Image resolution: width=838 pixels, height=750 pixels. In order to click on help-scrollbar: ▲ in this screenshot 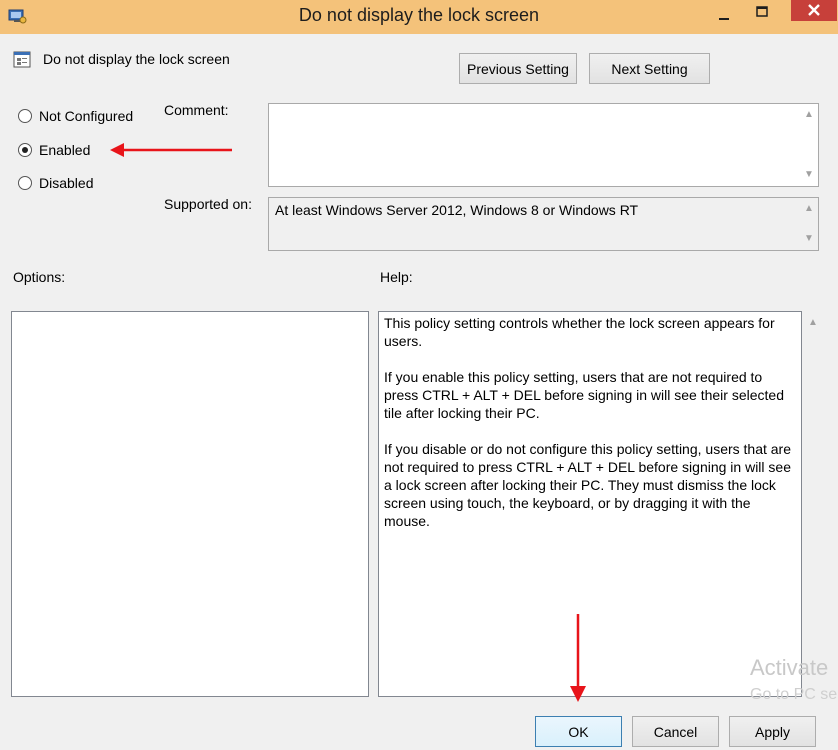, I will do `click(813, 504)`.